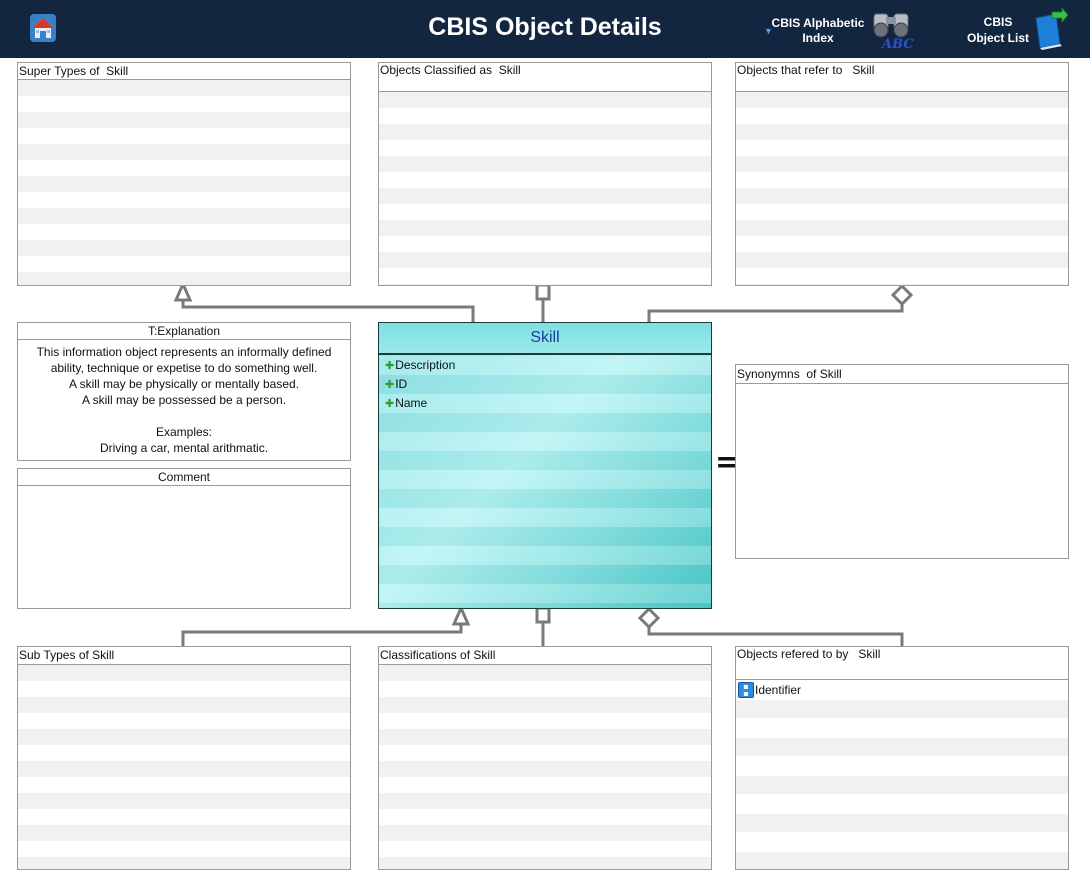 The width and height of the screenshot is (1090, 878). What do you see at coordinates (545, 77) in the screenshot?
I see `objects-classified-title: Objects Classified as Skill` at bounding box center [545, 77].